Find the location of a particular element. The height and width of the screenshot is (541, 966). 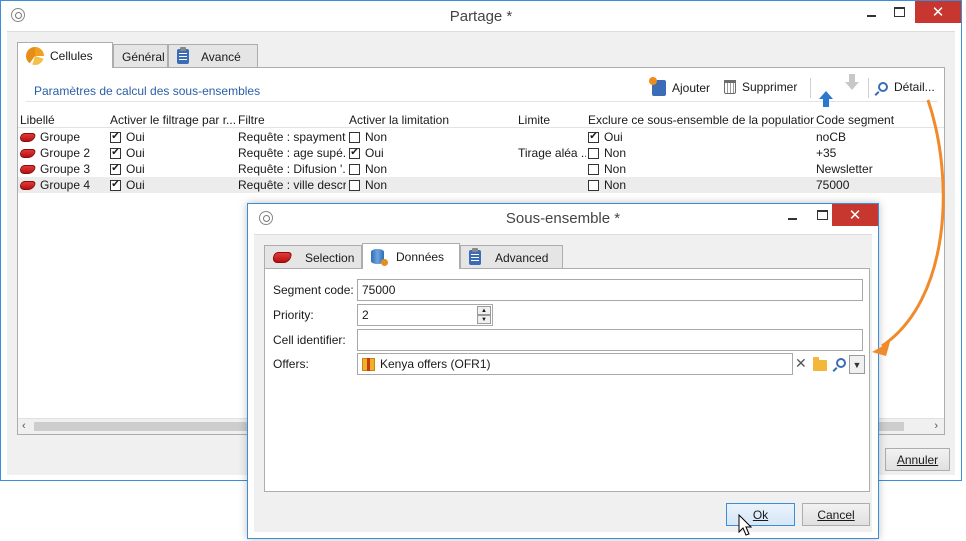

priority-value: 2 is located at coordinates (365, 315).